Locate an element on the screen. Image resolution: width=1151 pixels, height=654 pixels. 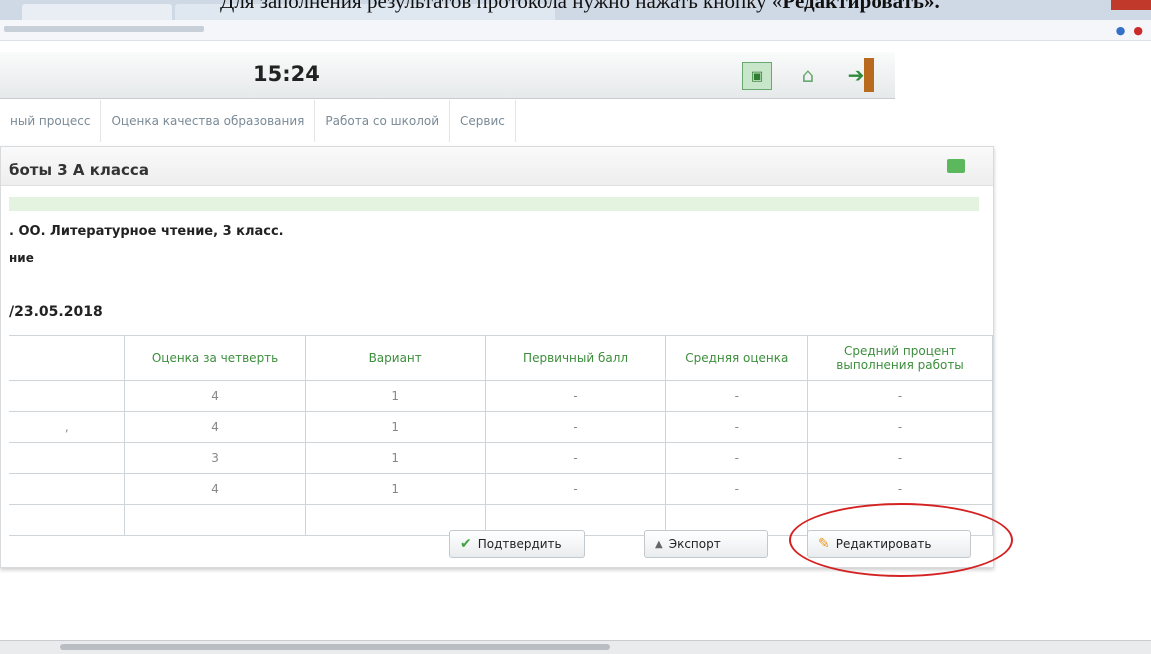
col-header-primary-score: Первичный балл is located at coordinates (575, 358).